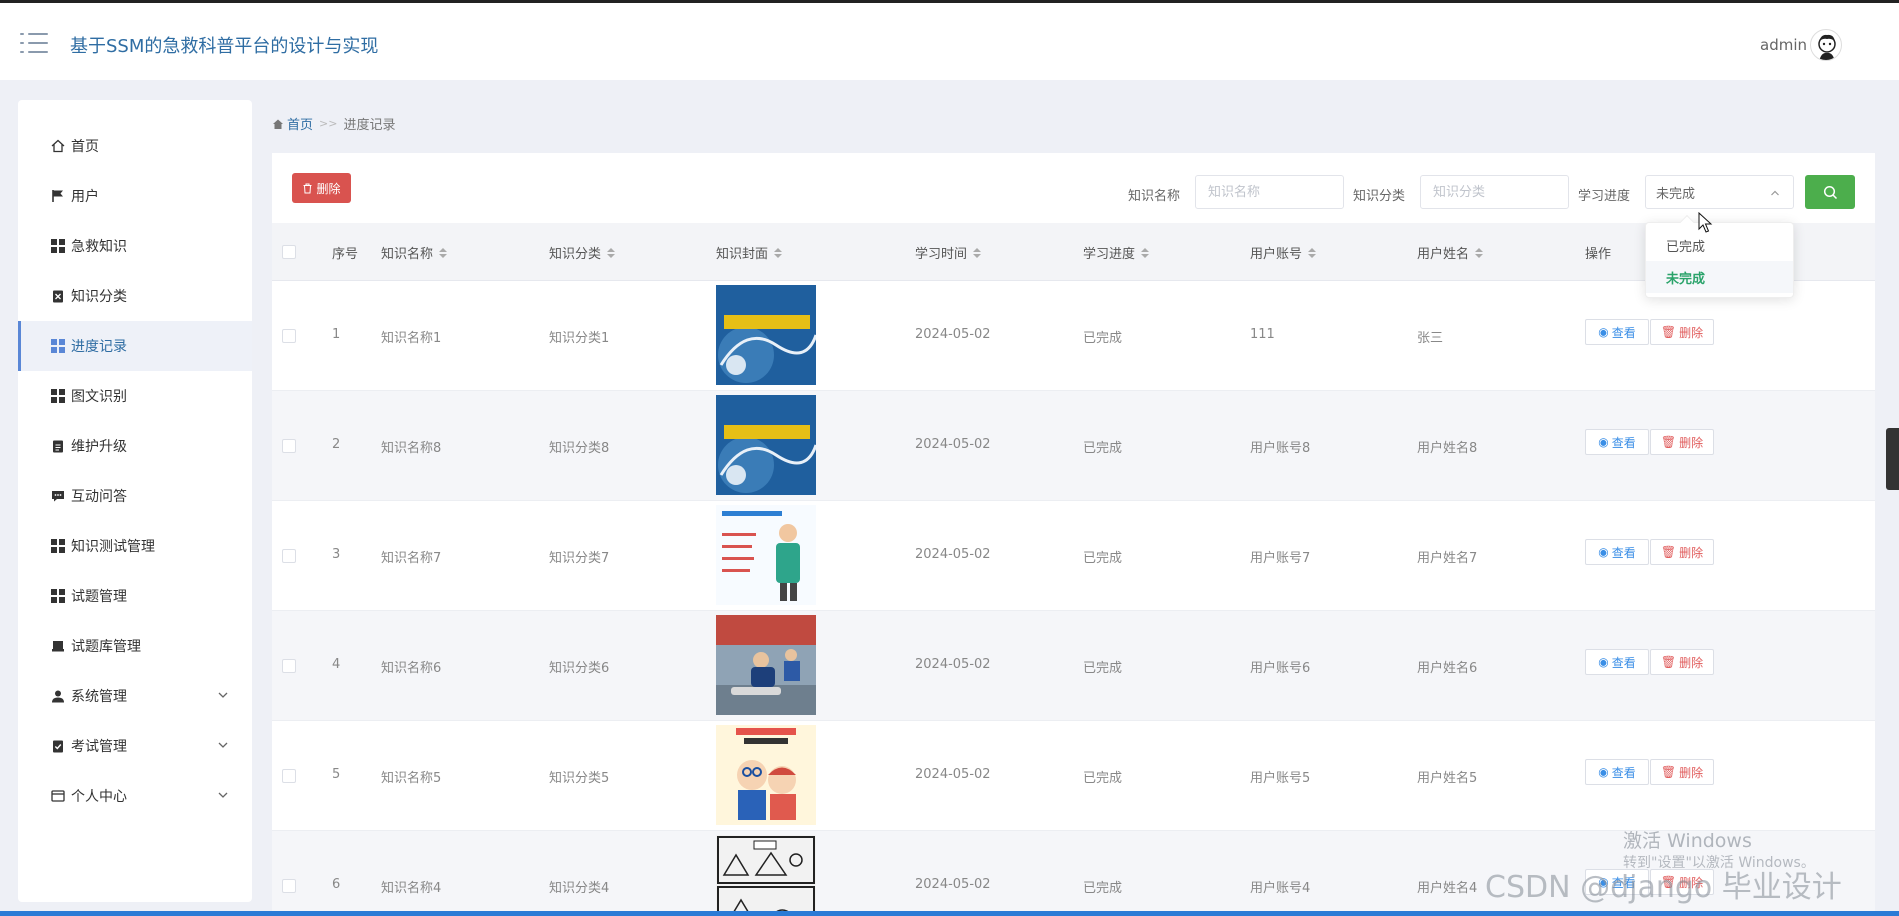  Describe the element at coordinates (85, 197) in the screenshot. I see `sidebar-item-label: 用户` at that location.